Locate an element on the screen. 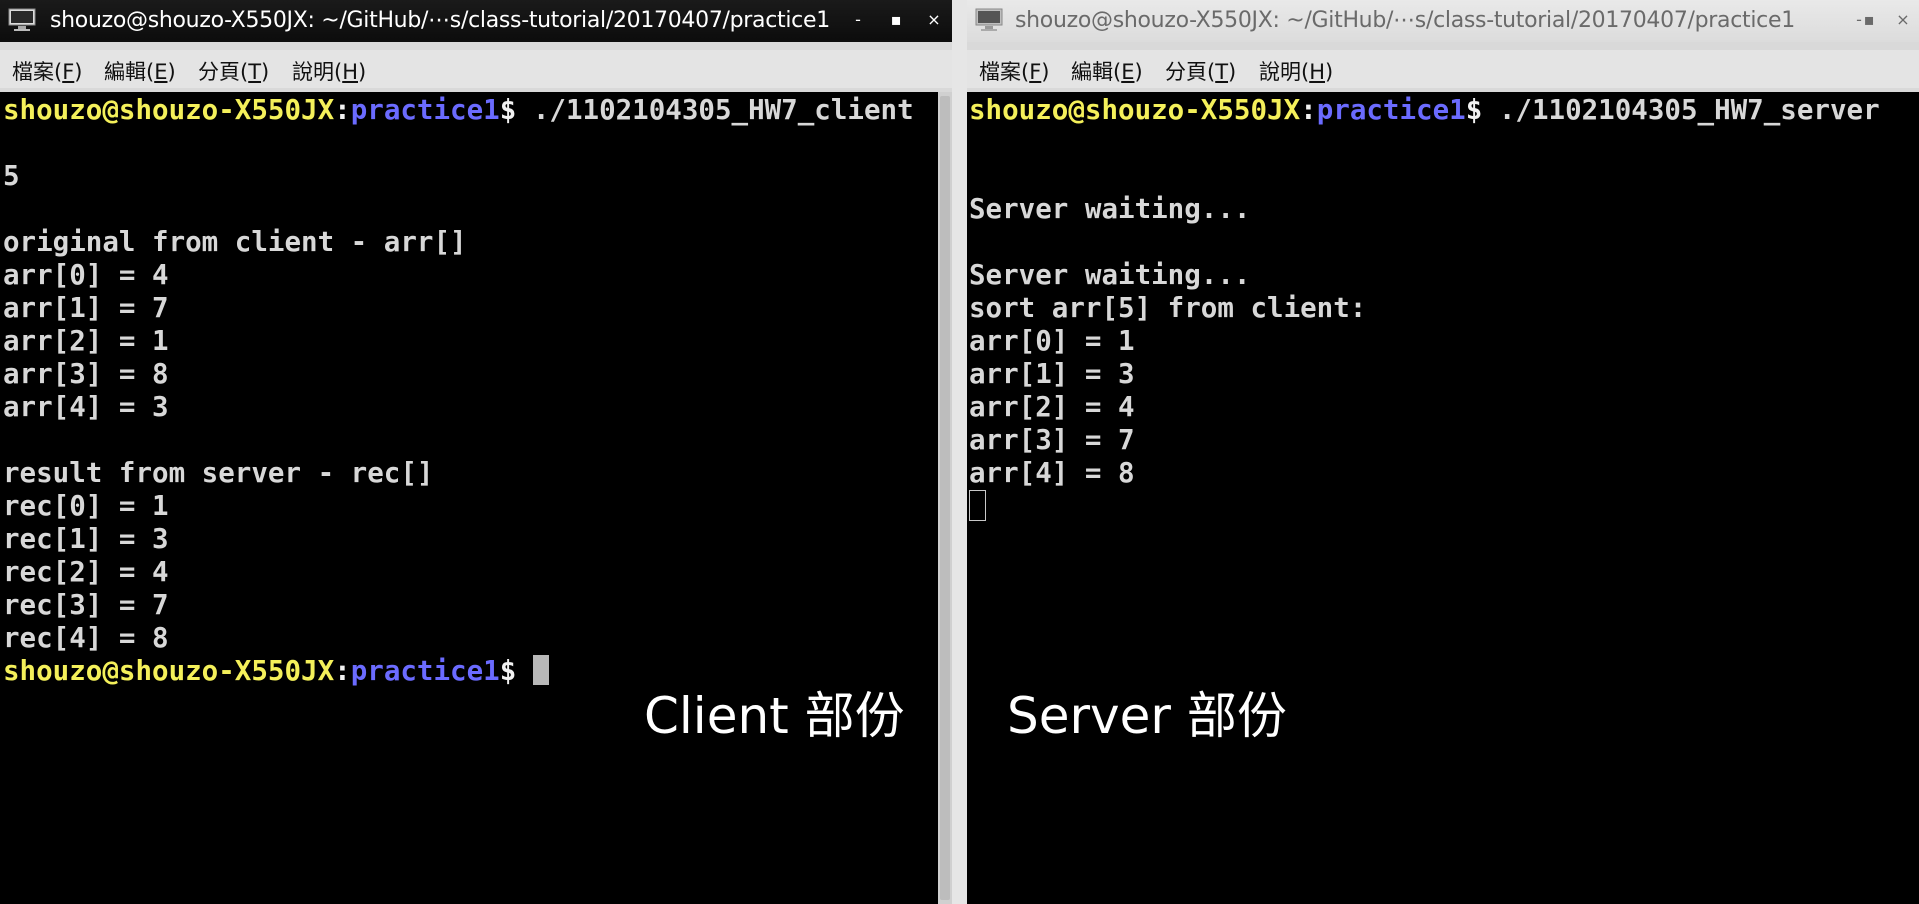  output-line: arr[4] = 8 is located at coordinates (1052, 473).